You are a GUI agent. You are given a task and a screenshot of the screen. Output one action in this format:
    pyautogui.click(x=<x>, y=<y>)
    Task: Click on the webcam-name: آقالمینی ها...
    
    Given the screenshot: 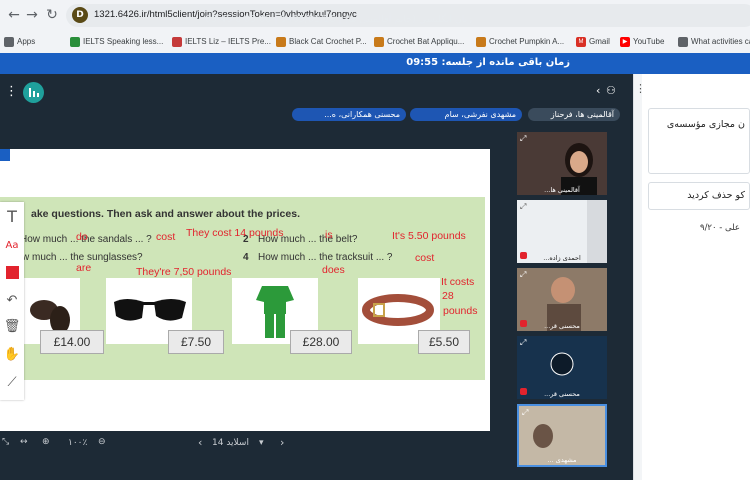 What is the action you would take?
    pyautogui.click(x=562, y=190)
    